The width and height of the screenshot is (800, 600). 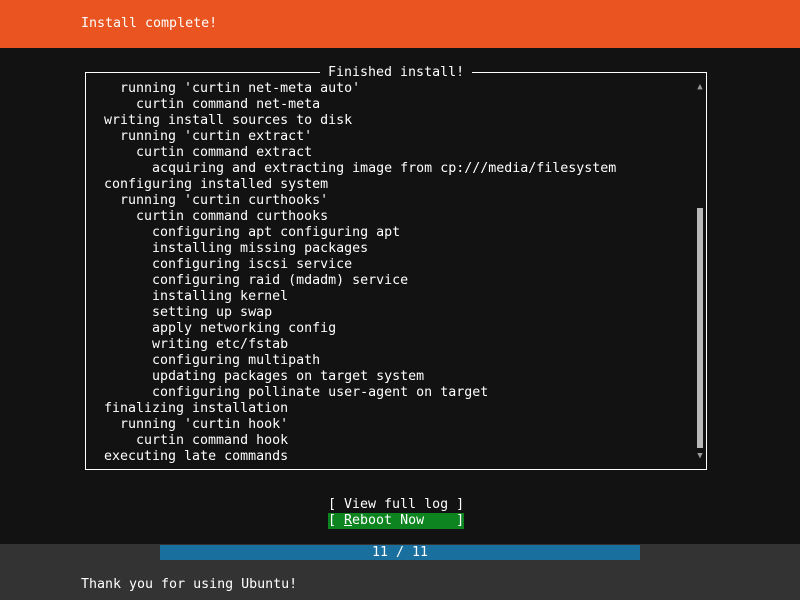 What do you see at coordinates (212, 440) in the screenshot?
I see `log-line: curtin command hook` at bounding box center [212, 440].